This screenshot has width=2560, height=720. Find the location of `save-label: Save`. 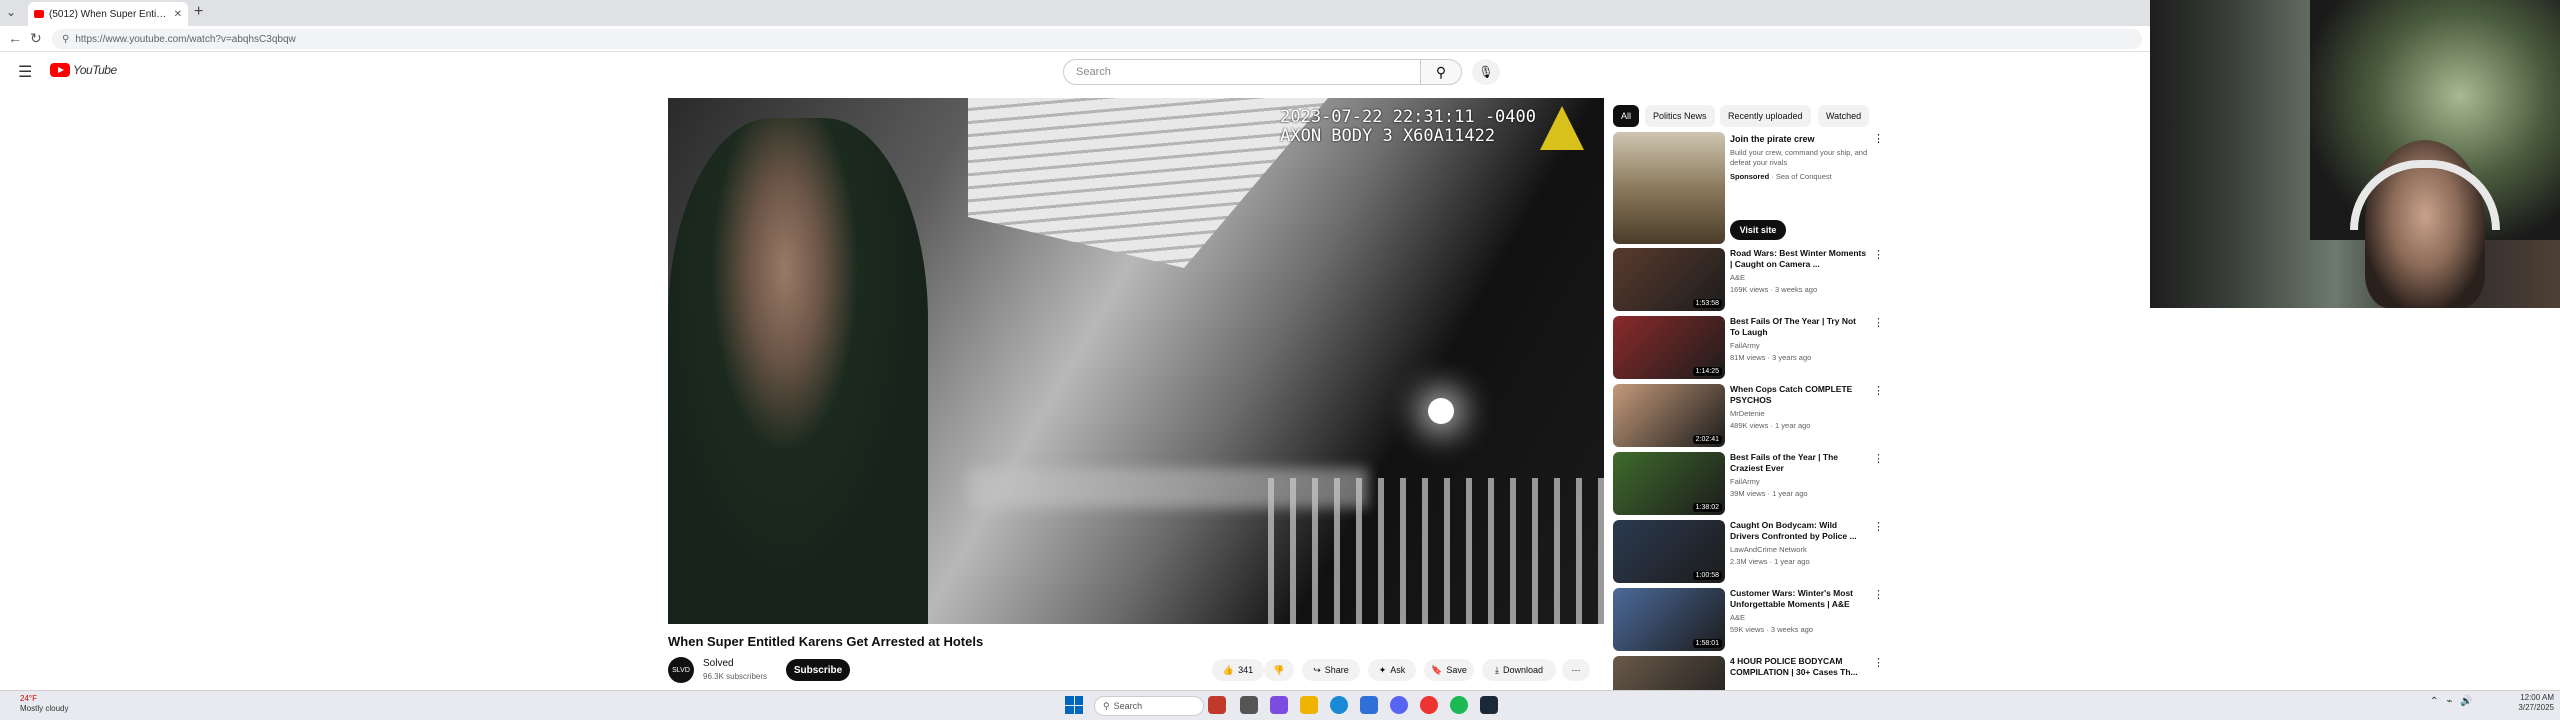

save-label: Save is located at coordinates (1456, 670).